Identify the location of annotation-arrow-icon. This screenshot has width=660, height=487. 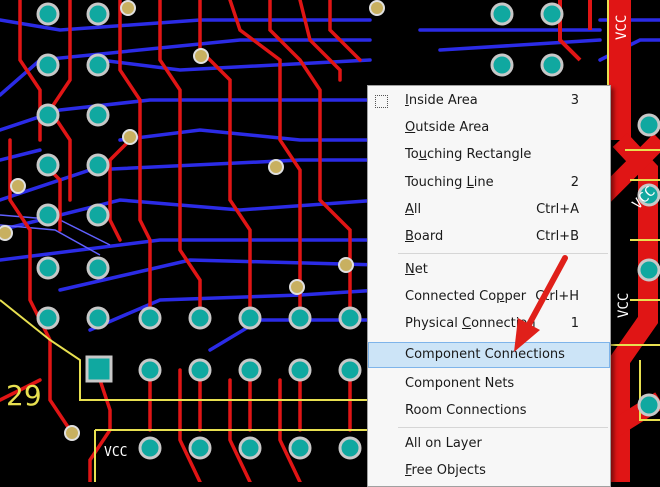
(541, 303).